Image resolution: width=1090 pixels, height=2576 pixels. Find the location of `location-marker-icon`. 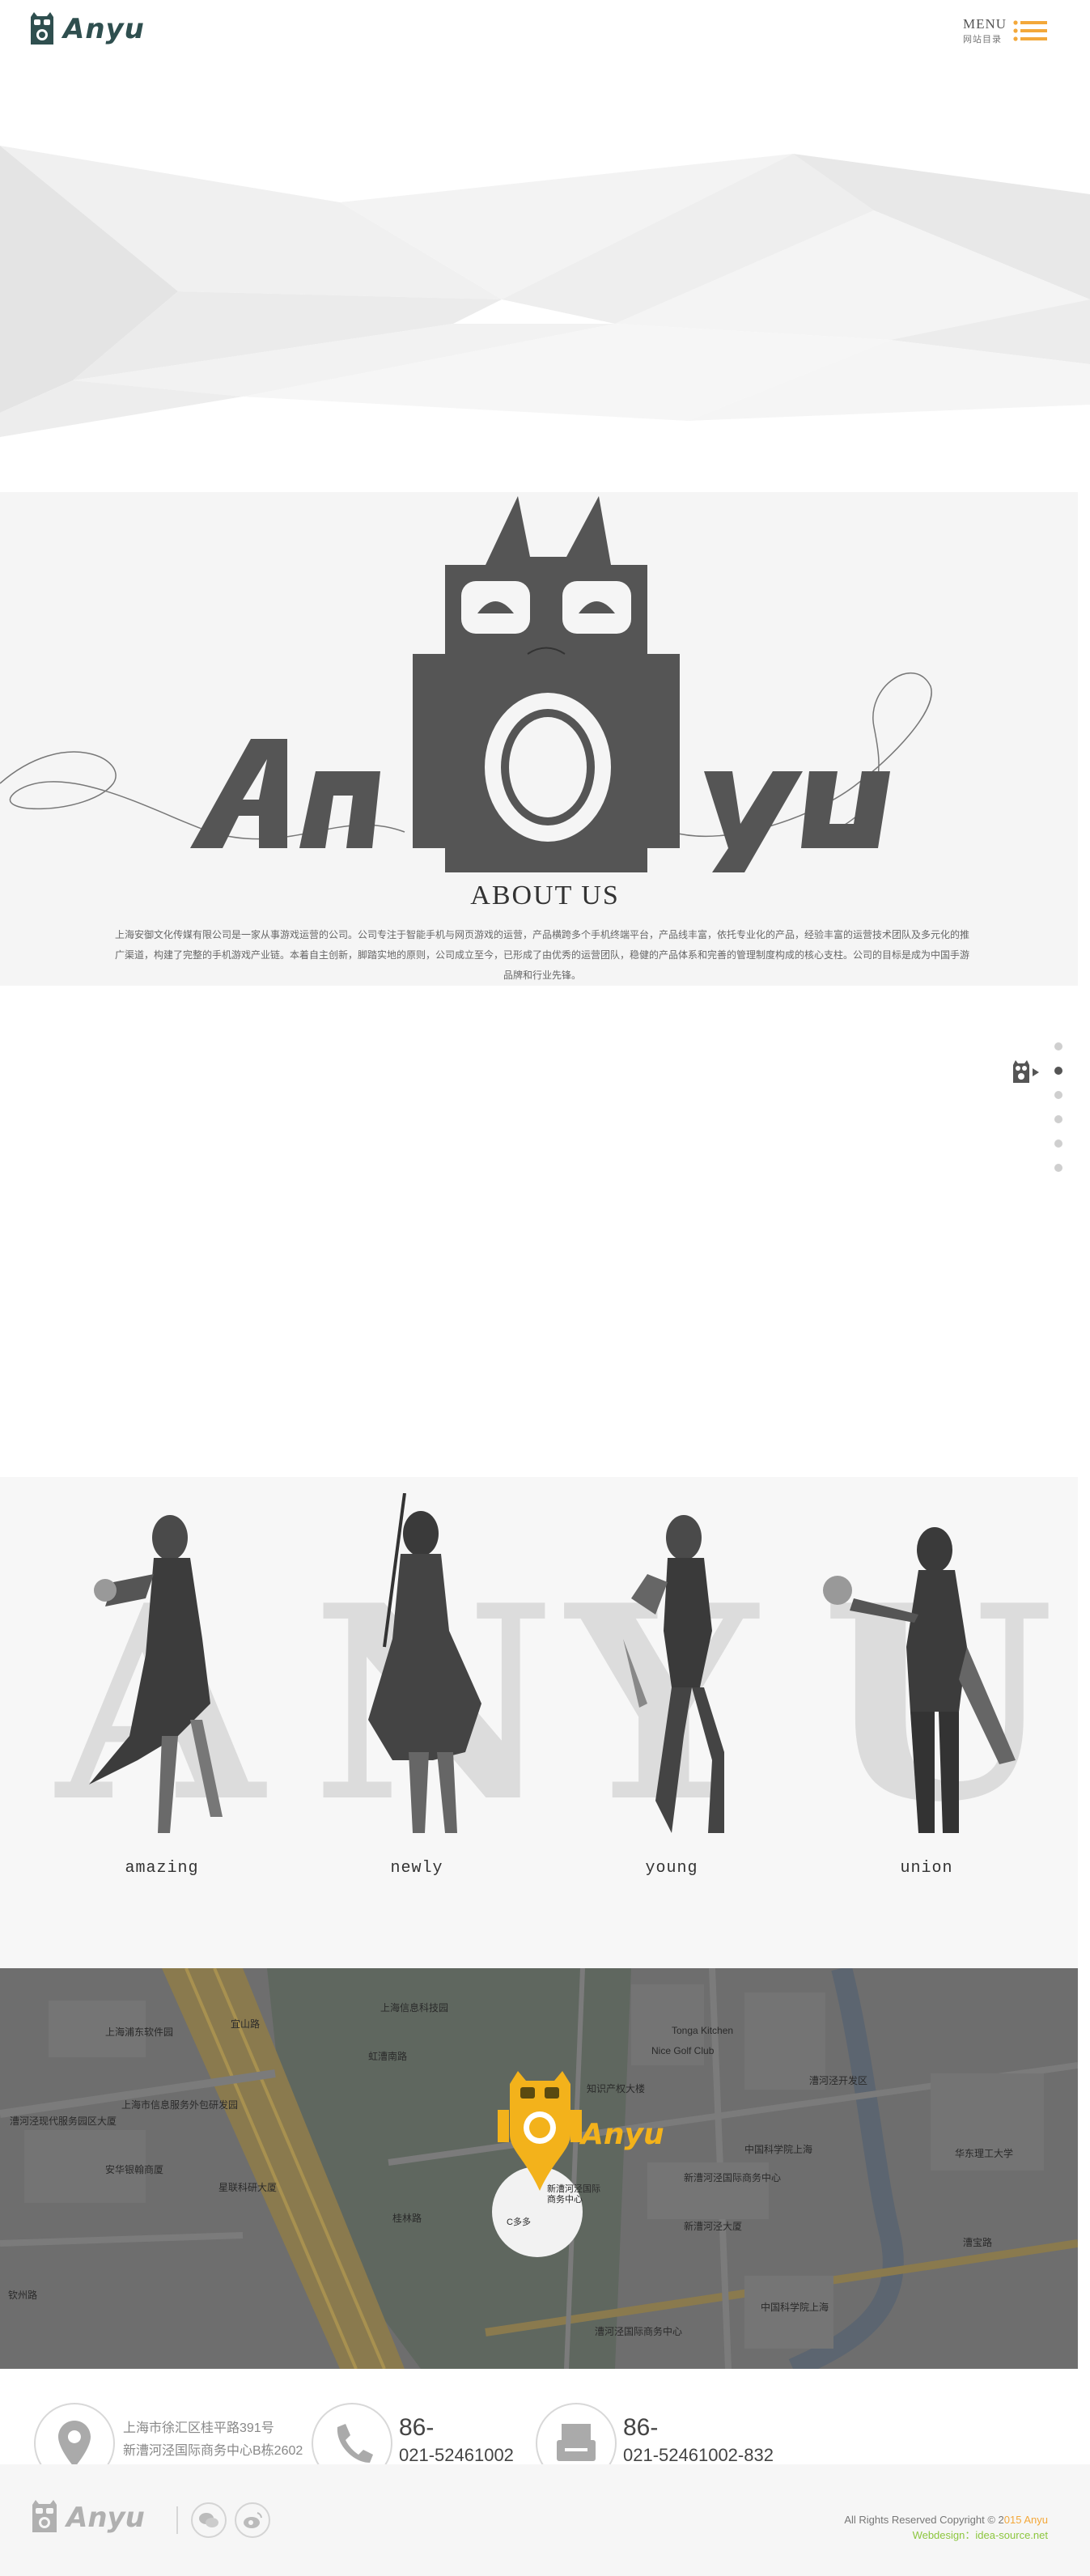

location-marker-icon is located at coordinates (542, 2134).